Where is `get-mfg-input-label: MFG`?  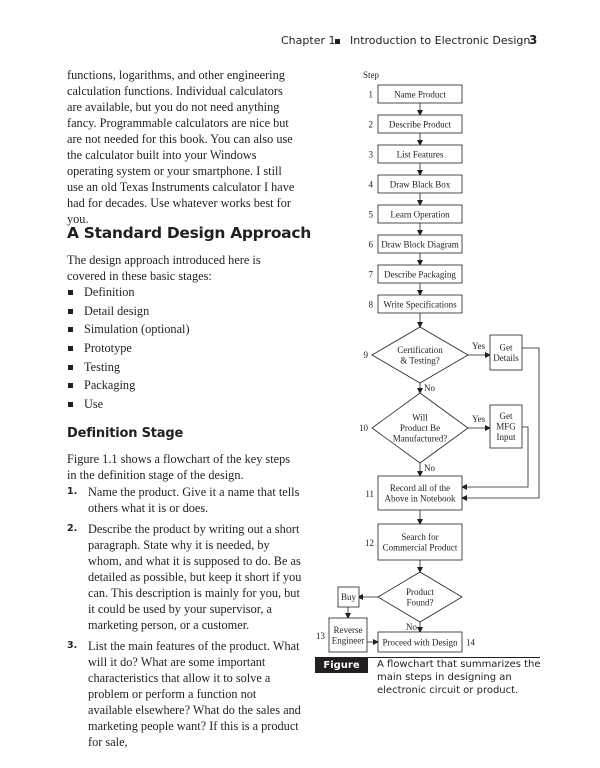 get-mfg-input-label: MFG is located at coordinates (506, 427).